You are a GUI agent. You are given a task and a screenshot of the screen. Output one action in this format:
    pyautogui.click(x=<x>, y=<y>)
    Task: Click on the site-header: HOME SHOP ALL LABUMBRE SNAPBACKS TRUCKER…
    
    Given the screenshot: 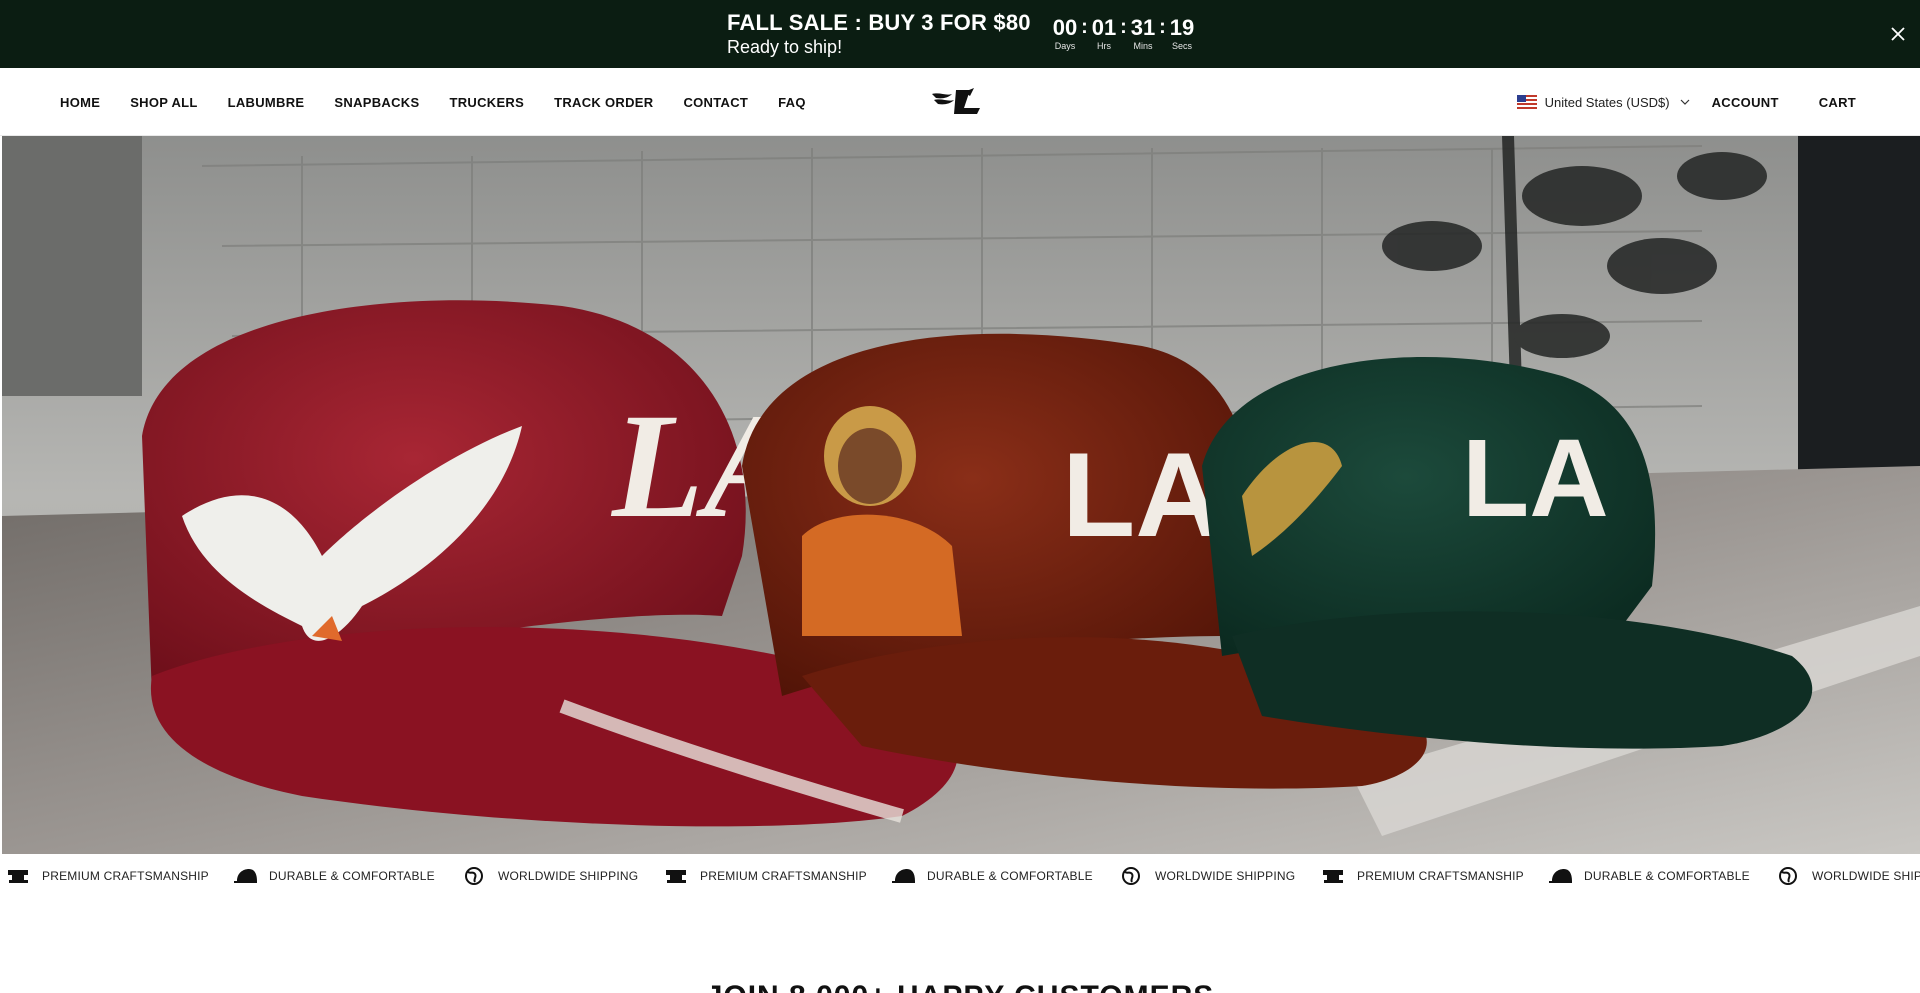 What is the action you would take?
    pyautogui.click(x=960, y=102)
    